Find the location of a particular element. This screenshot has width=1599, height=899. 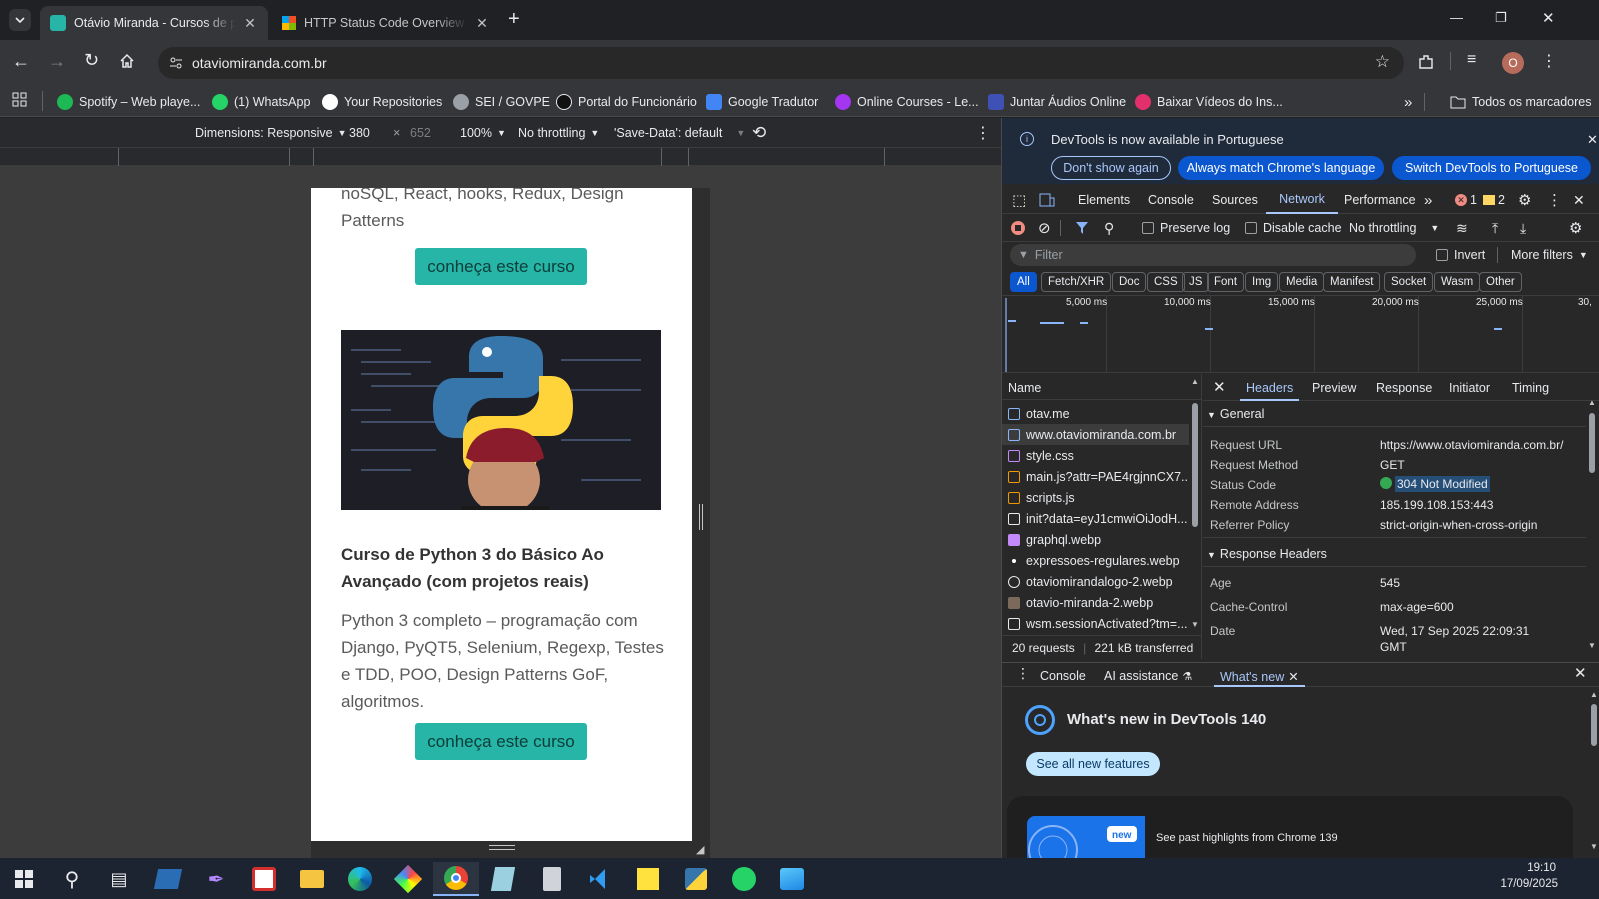

type-filter-wasm: Wasm is located at coordinates (1457, 282).